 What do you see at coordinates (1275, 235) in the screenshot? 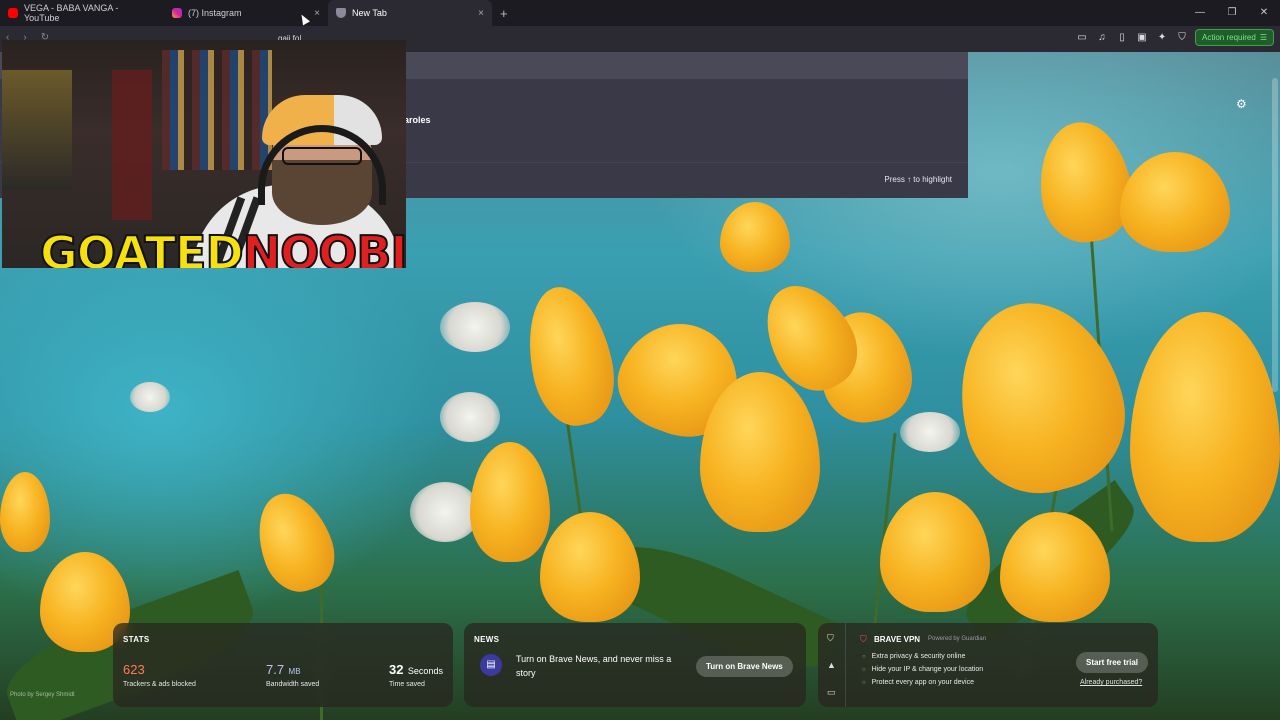
I see `scrollbar-thumb` at bounding box center [1275, 235].